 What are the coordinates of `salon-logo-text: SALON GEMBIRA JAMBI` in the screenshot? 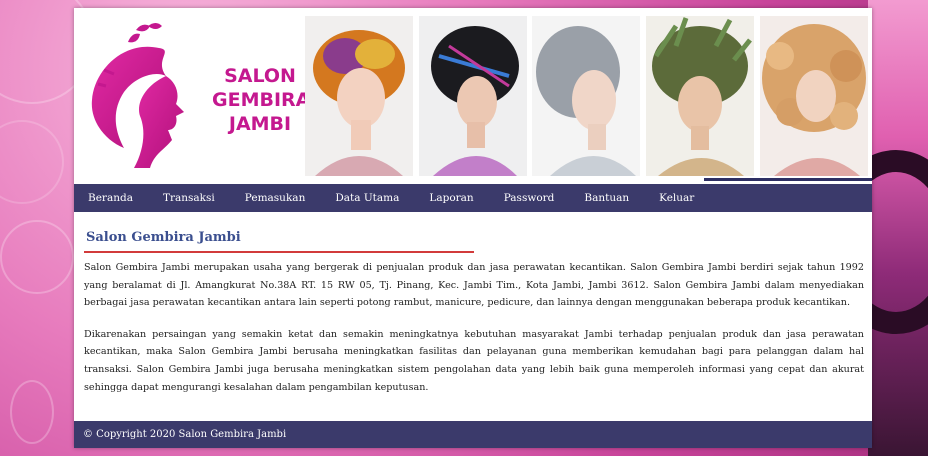 It's located at (261, 100).